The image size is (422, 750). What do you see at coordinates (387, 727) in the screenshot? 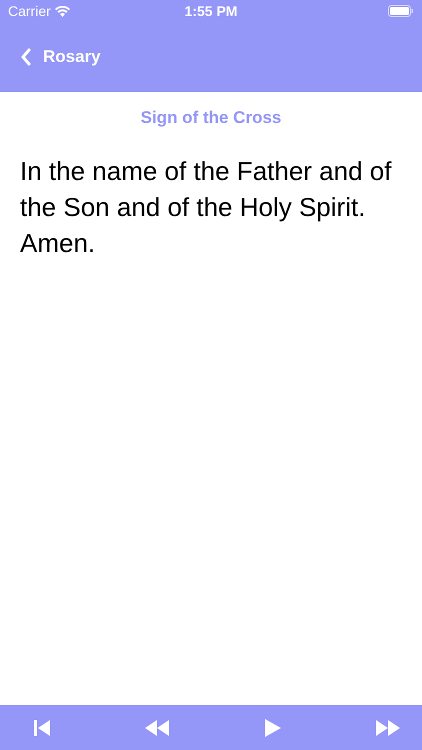
I see `fast-forward-icon` at bounding box center [387, 727].